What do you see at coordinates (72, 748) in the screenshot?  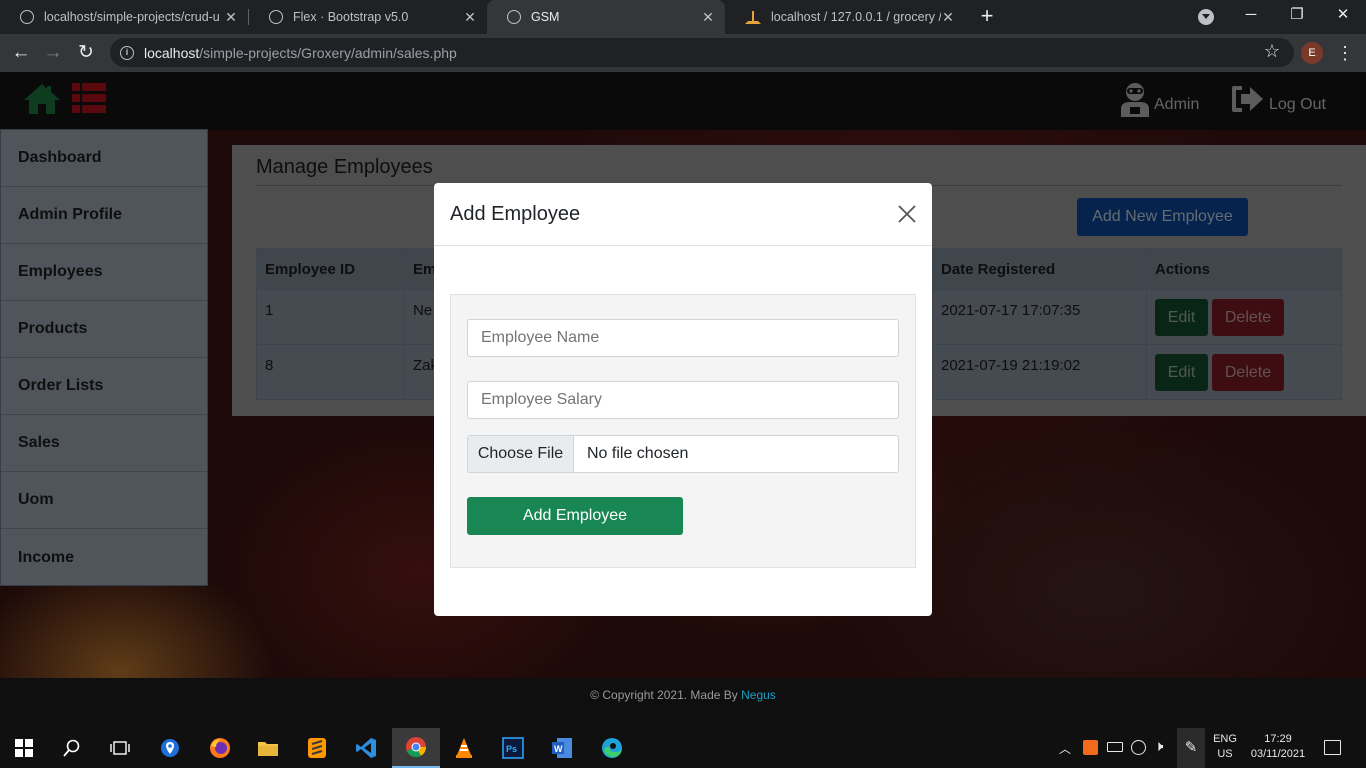 I see `search-icon` at bounding box center [72, 748].